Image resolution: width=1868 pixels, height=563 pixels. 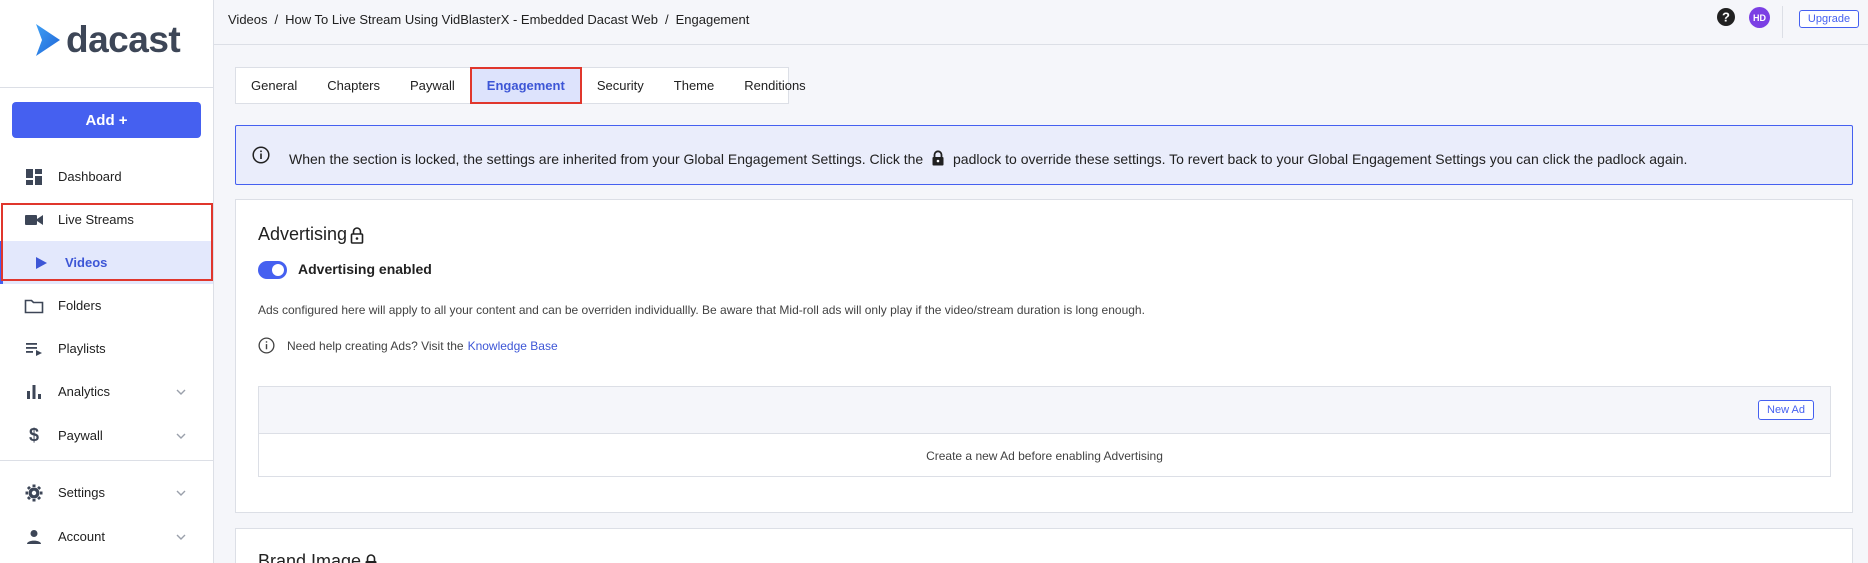 What do you see at coordinates (34, 392) in the screenshot?
I see `bar-chart-icon` at bounding box center [34, 392].